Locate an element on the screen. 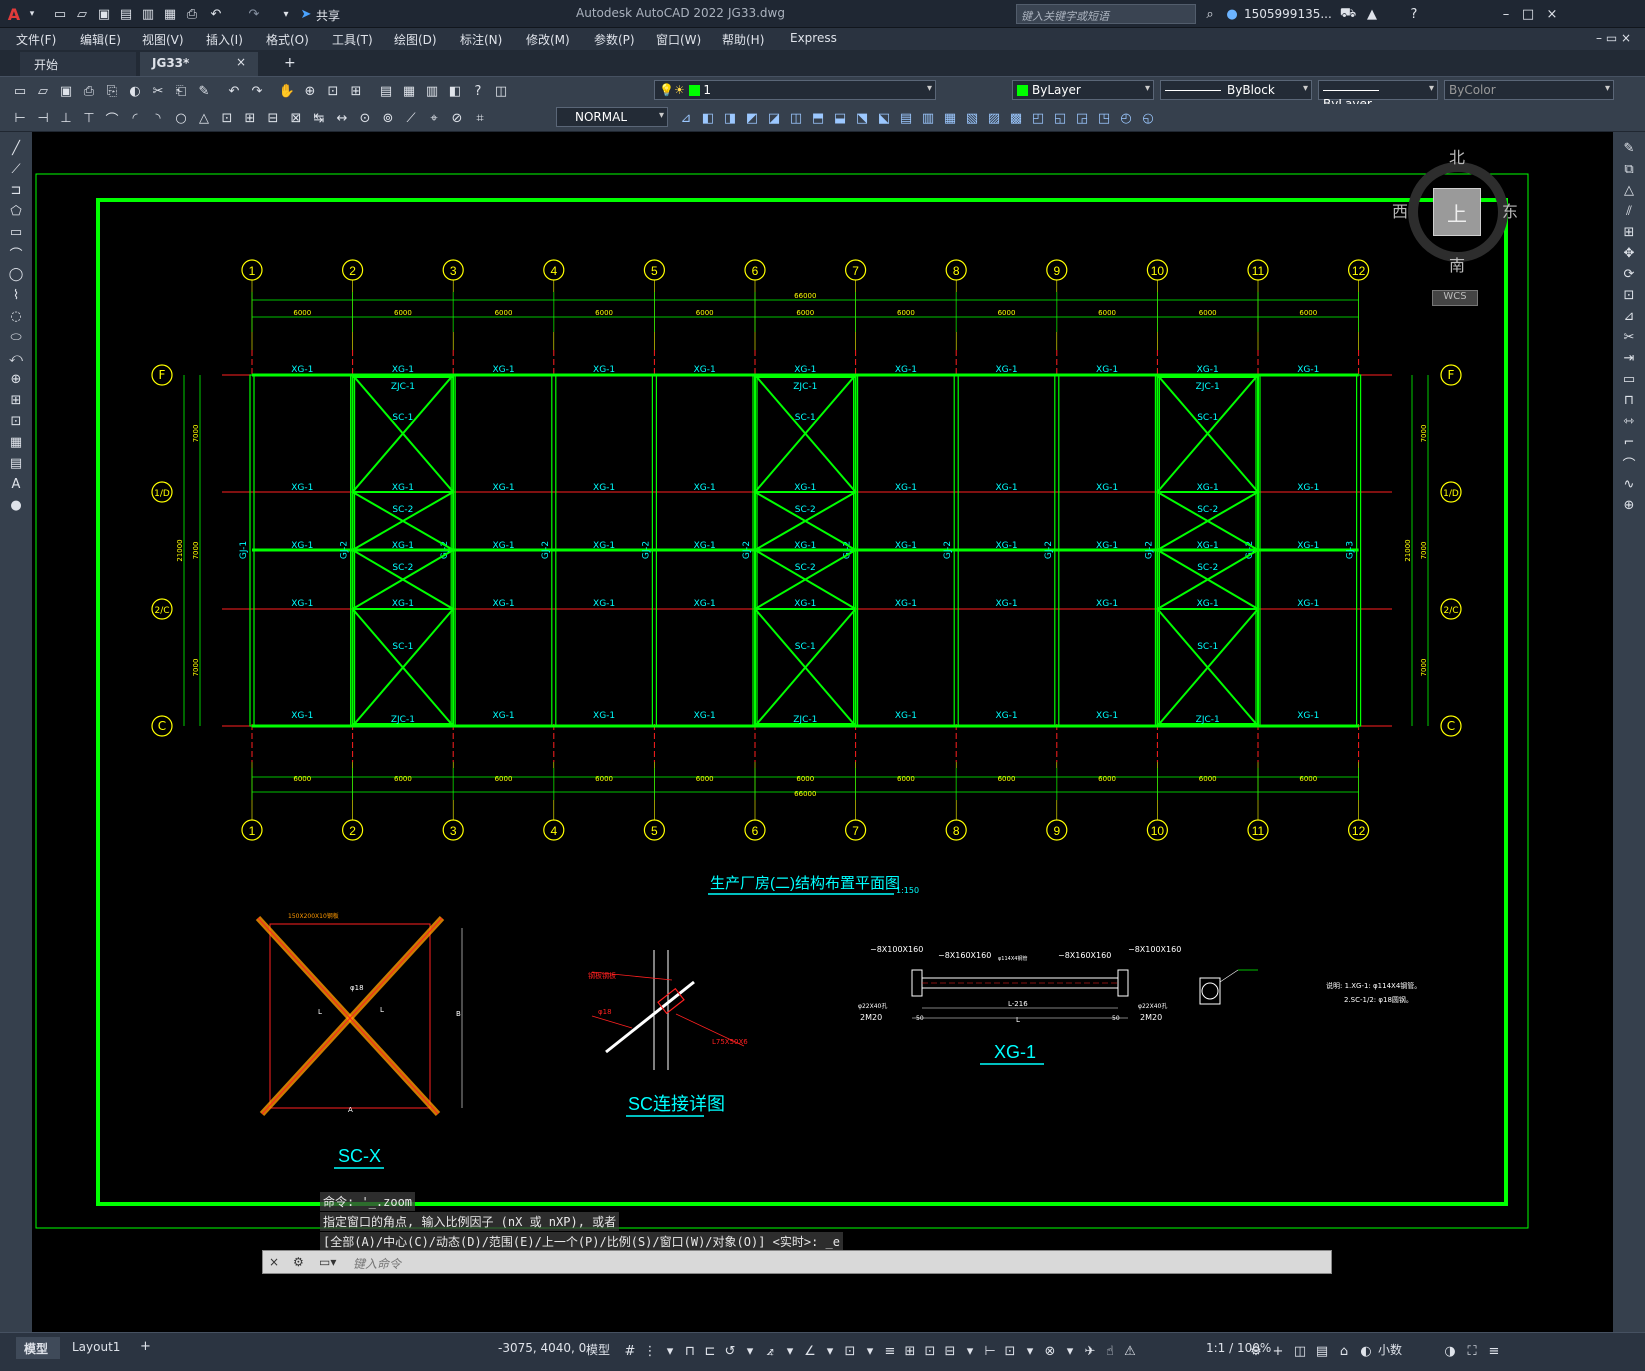 The height and width of the screenshot is (1371, 1645). dim-tool-17-icon: ⟋ is located at coordinates (411, 118).